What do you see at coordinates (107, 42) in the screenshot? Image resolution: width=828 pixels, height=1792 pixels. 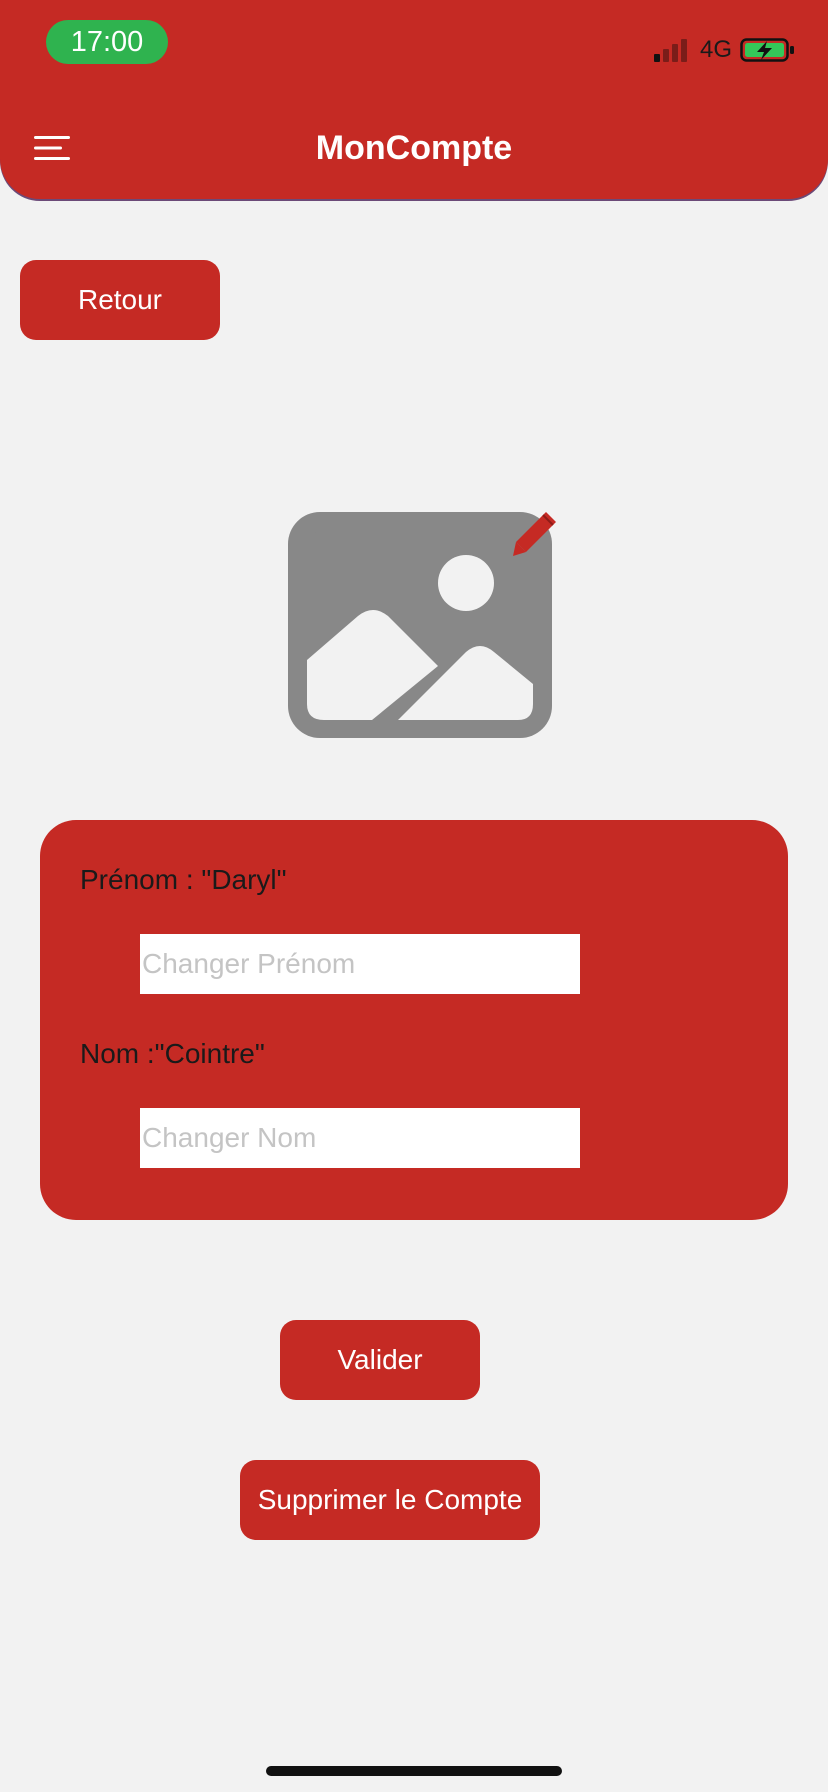 I see `status-time: 17:00` at bounding box center [107, 42].